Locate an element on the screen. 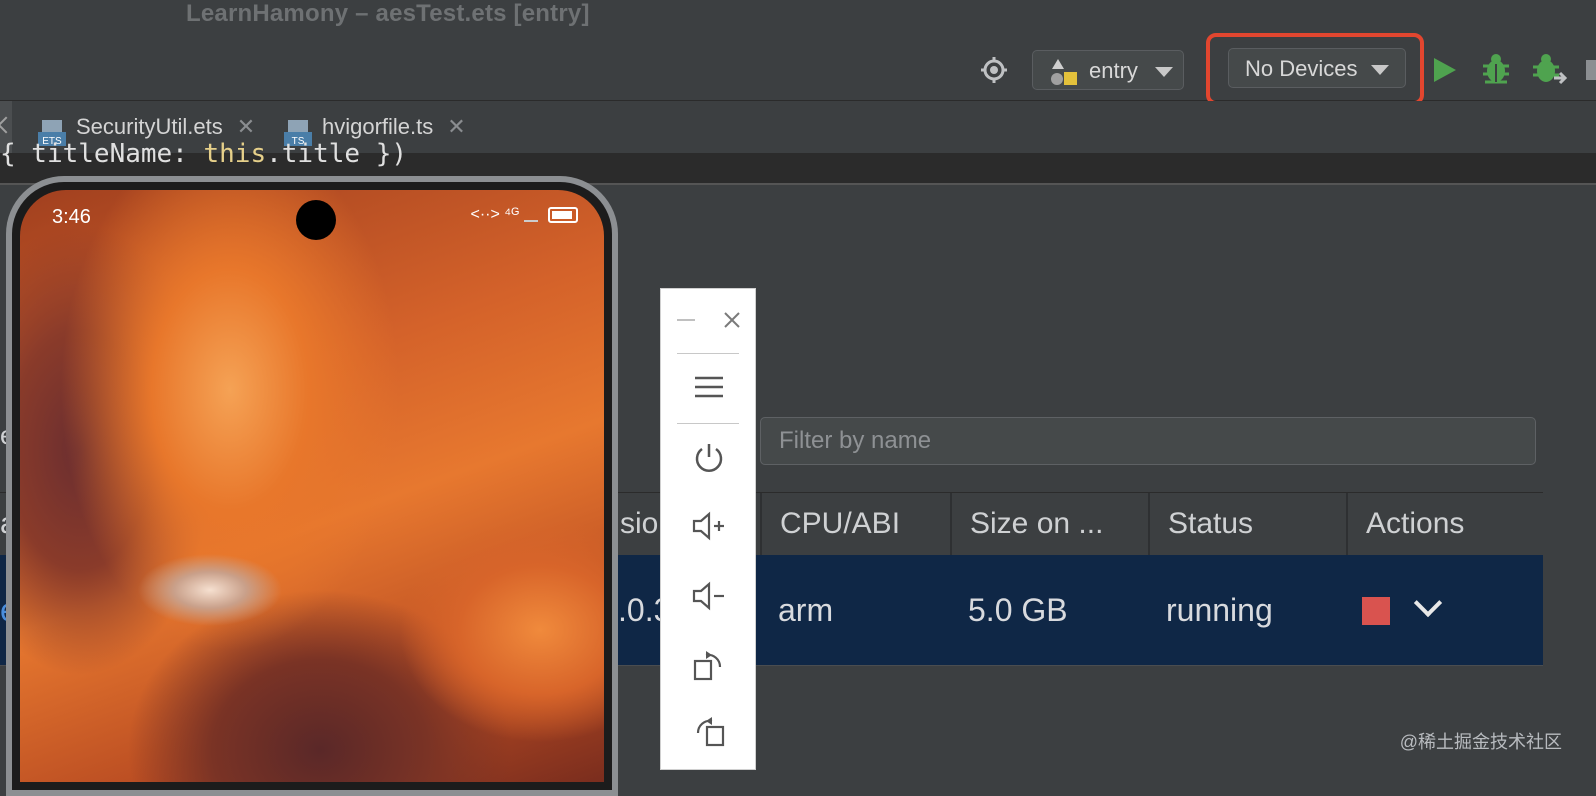 The image size is (1596, 796). ets-file-icon: ETS is located at coordinates (52, 130).